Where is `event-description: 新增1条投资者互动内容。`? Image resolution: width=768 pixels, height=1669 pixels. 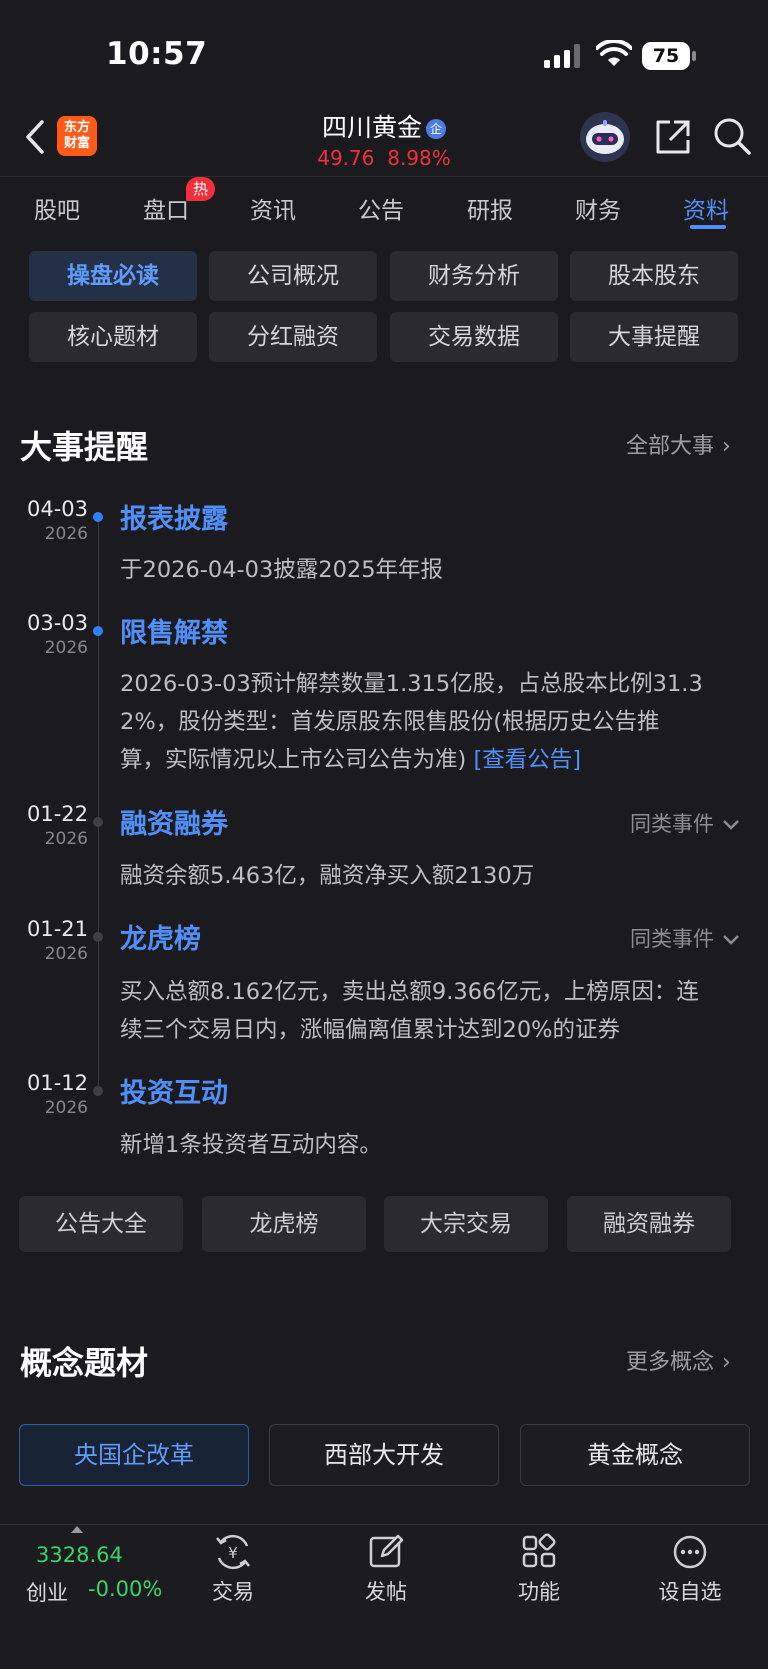 event-description: 新增1条投资者互动内容。 is located at coordinates (251, 1145).